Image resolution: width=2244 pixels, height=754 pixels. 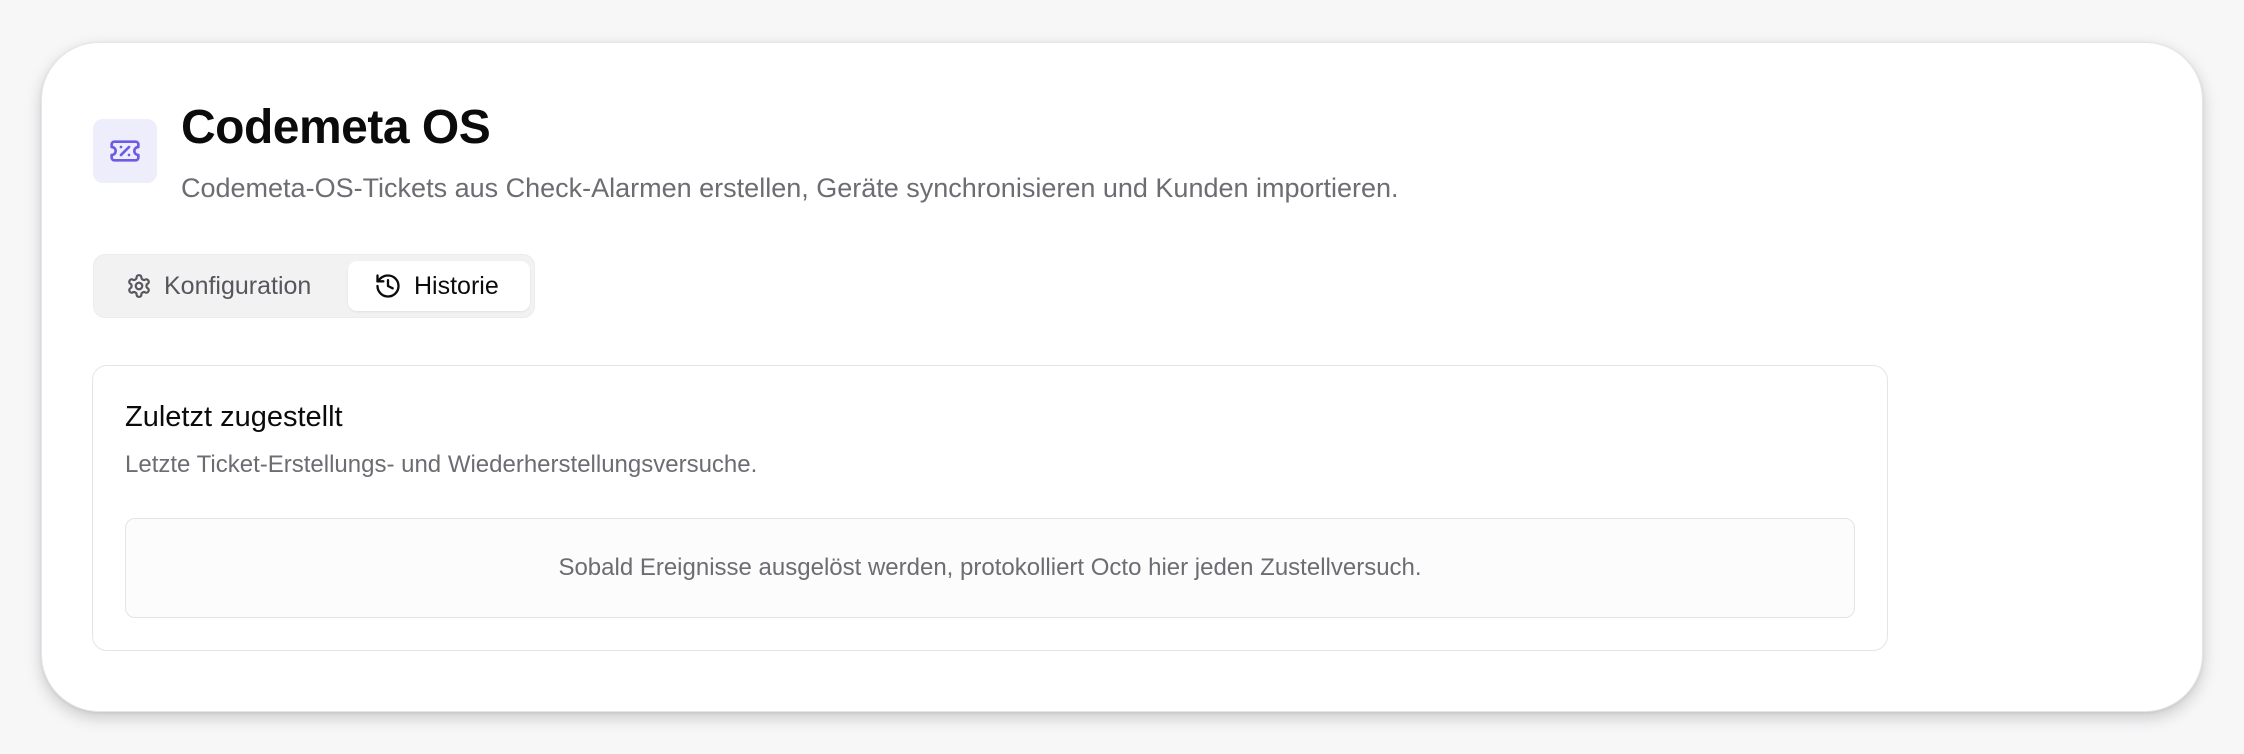 I want to click on app-icon-tile, so click(x=125, y=151).